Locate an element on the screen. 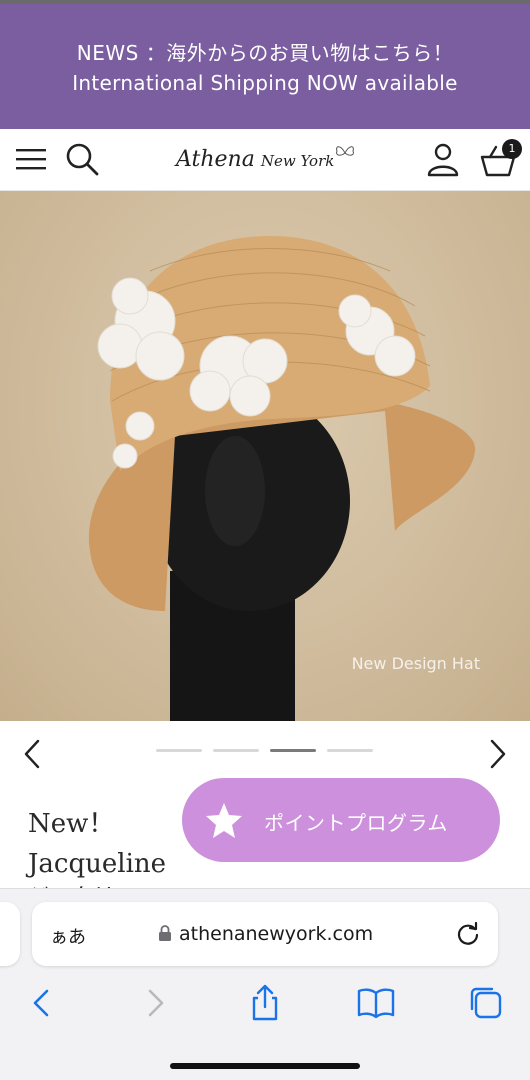 This screenshot has height=1080, width=530. forward-icon is located at coordinates (155, 1003).